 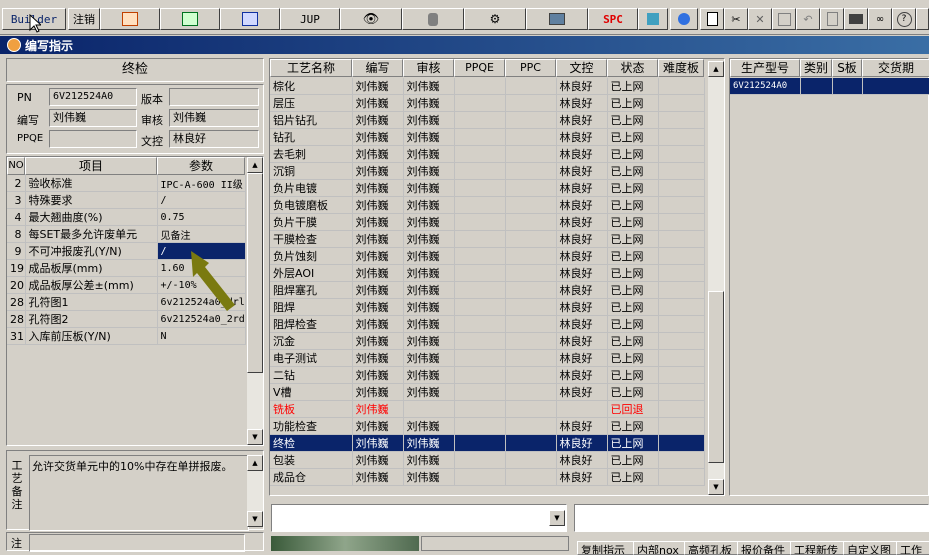 I want to click on find-button: ∞, so click(x=880, y=19).